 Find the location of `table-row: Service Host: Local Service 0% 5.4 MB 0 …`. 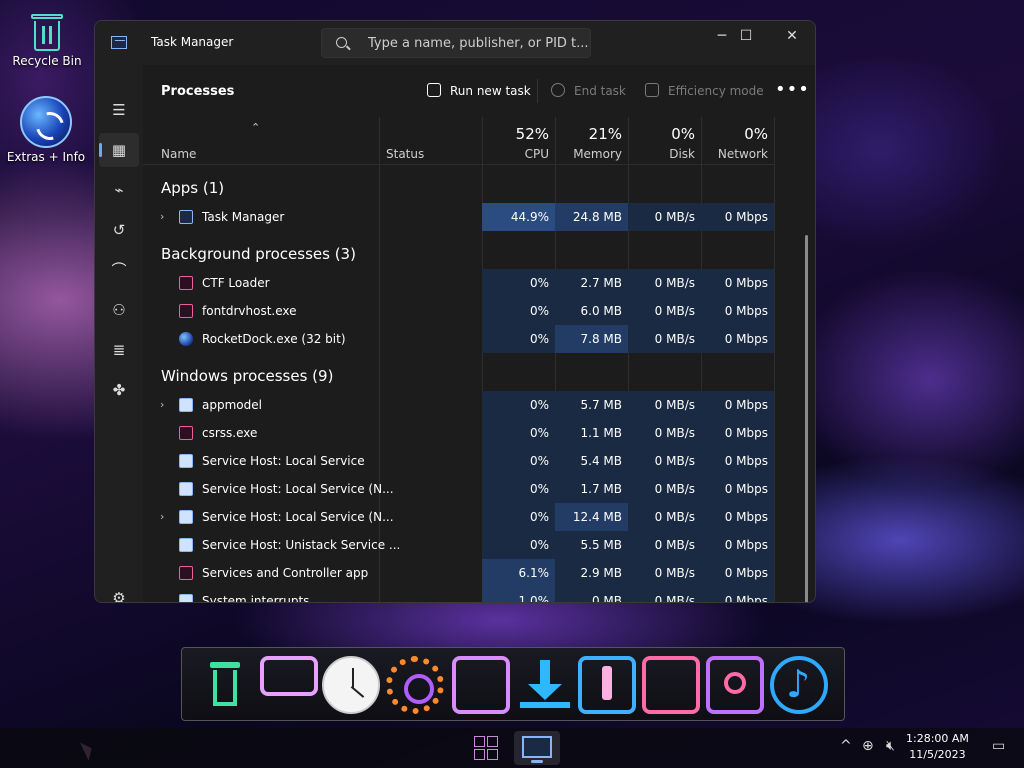

table-row: Service Host: Local Service 0% 5.4 MB 0 … is located at coordinates (459, 461).